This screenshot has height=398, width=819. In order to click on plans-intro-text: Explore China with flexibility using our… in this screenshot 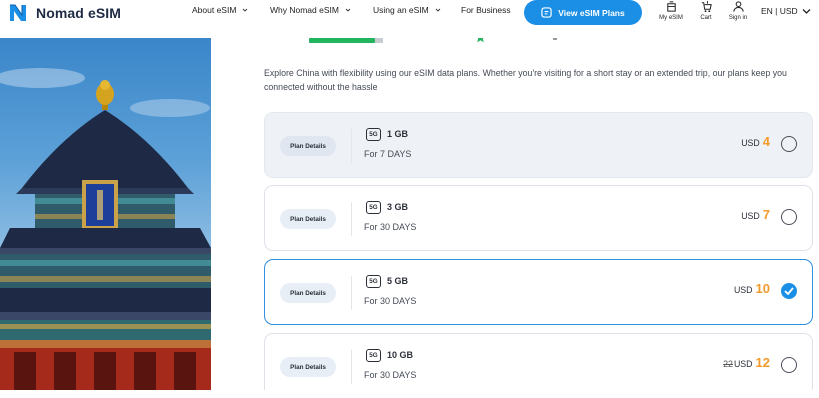, I will do `click(525, 80)`.